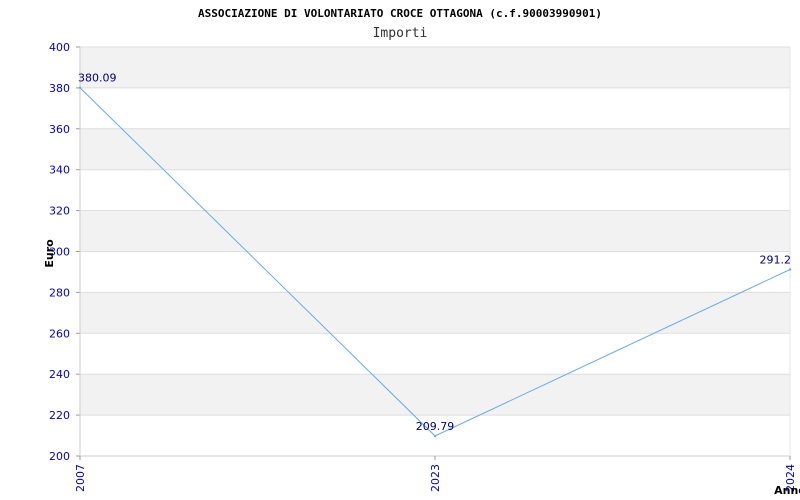 Image resolution: width=800 pixels, height=500 pixels. Describe the element at coordinates (59, 415) in the screenshot. I see `y-tick-label: 220` at that location.